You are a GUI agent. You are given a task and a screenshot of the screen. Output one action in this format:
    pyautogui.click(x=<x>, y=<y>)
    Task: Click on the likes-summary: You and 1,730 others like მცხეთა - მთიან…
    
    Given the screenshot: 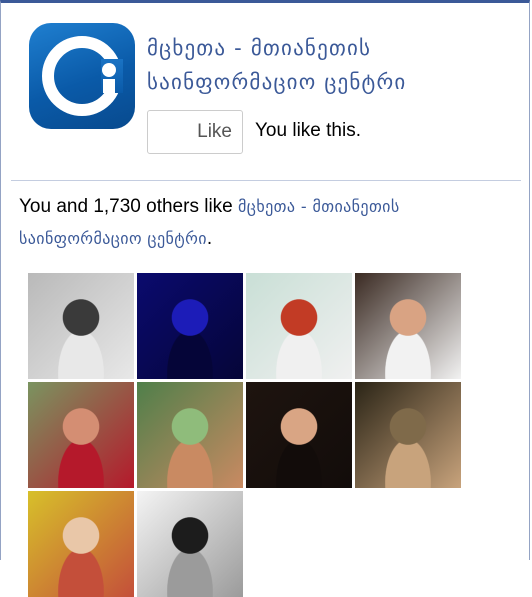 What is the action you would take?
    pyautogui.click(x=269, y=223)
    